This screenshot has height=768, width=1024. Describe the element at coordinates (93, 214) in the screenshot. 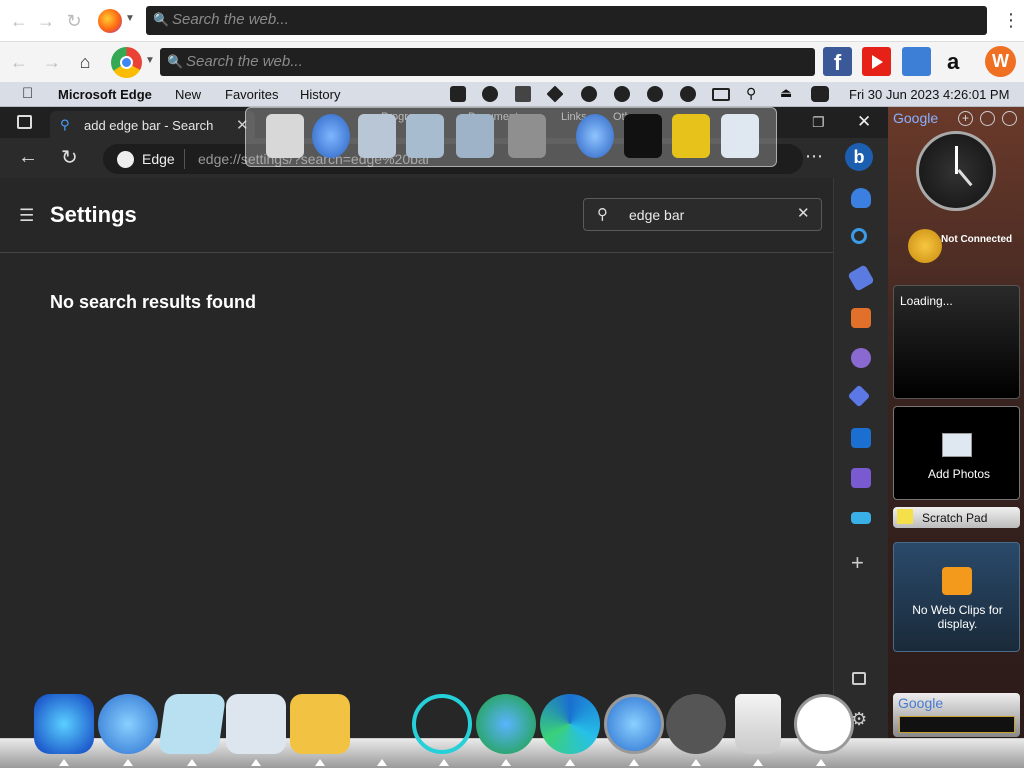

I see `page-title: Settings` at that location.